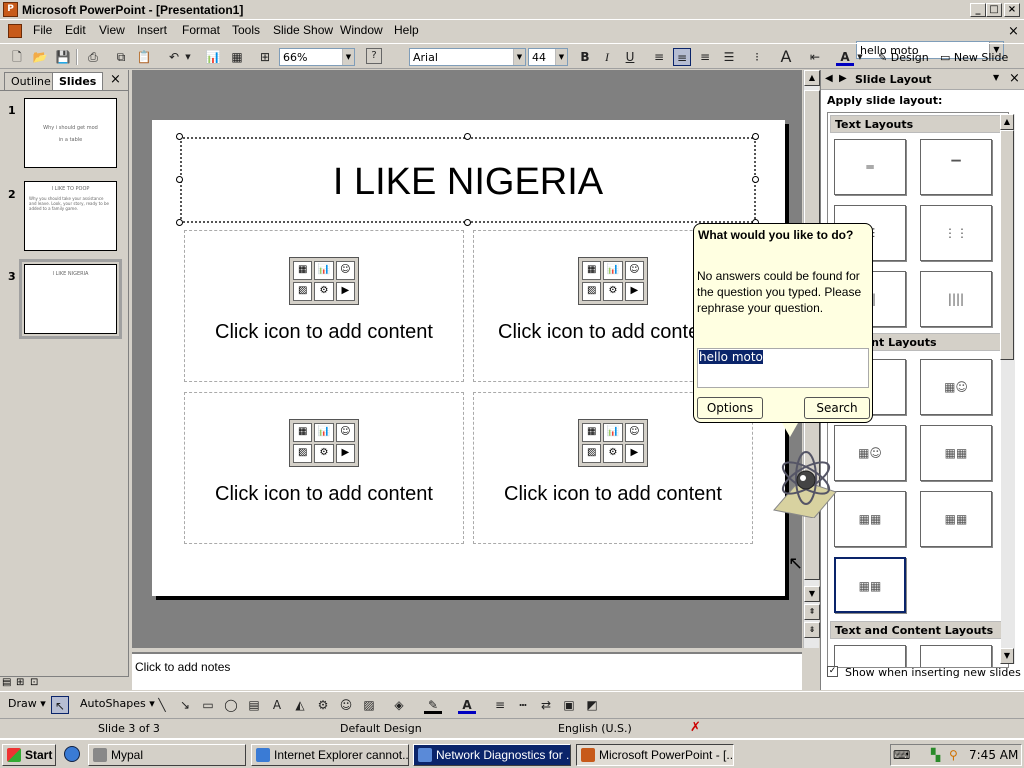 The image size is (1024, 768). What do you see at coordinates (935, 755) in the screenshot?
I see `network-tray-icon: ▚` at bounding box center [935, 755].